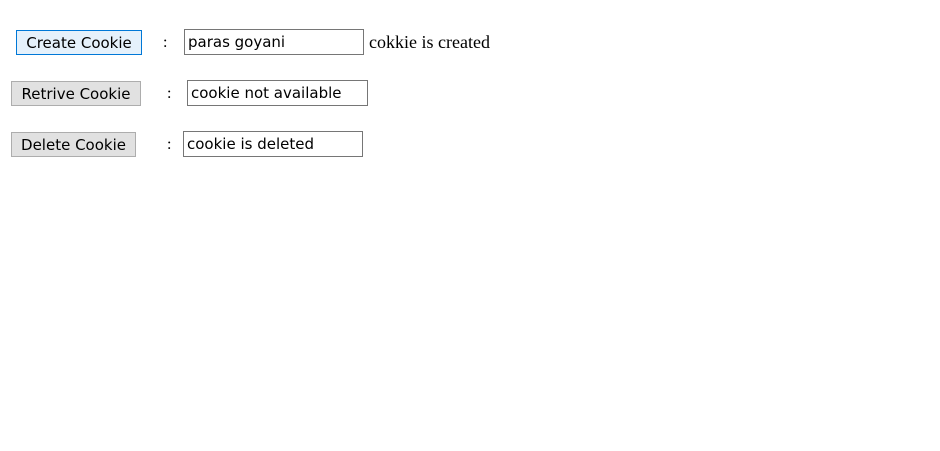  I want to click on retrieve-cookie-input, so click(277, 93).